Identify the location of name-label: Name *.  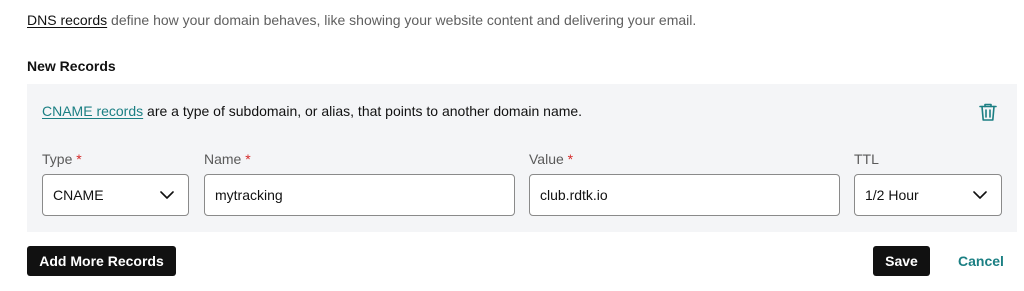
(227, 159).